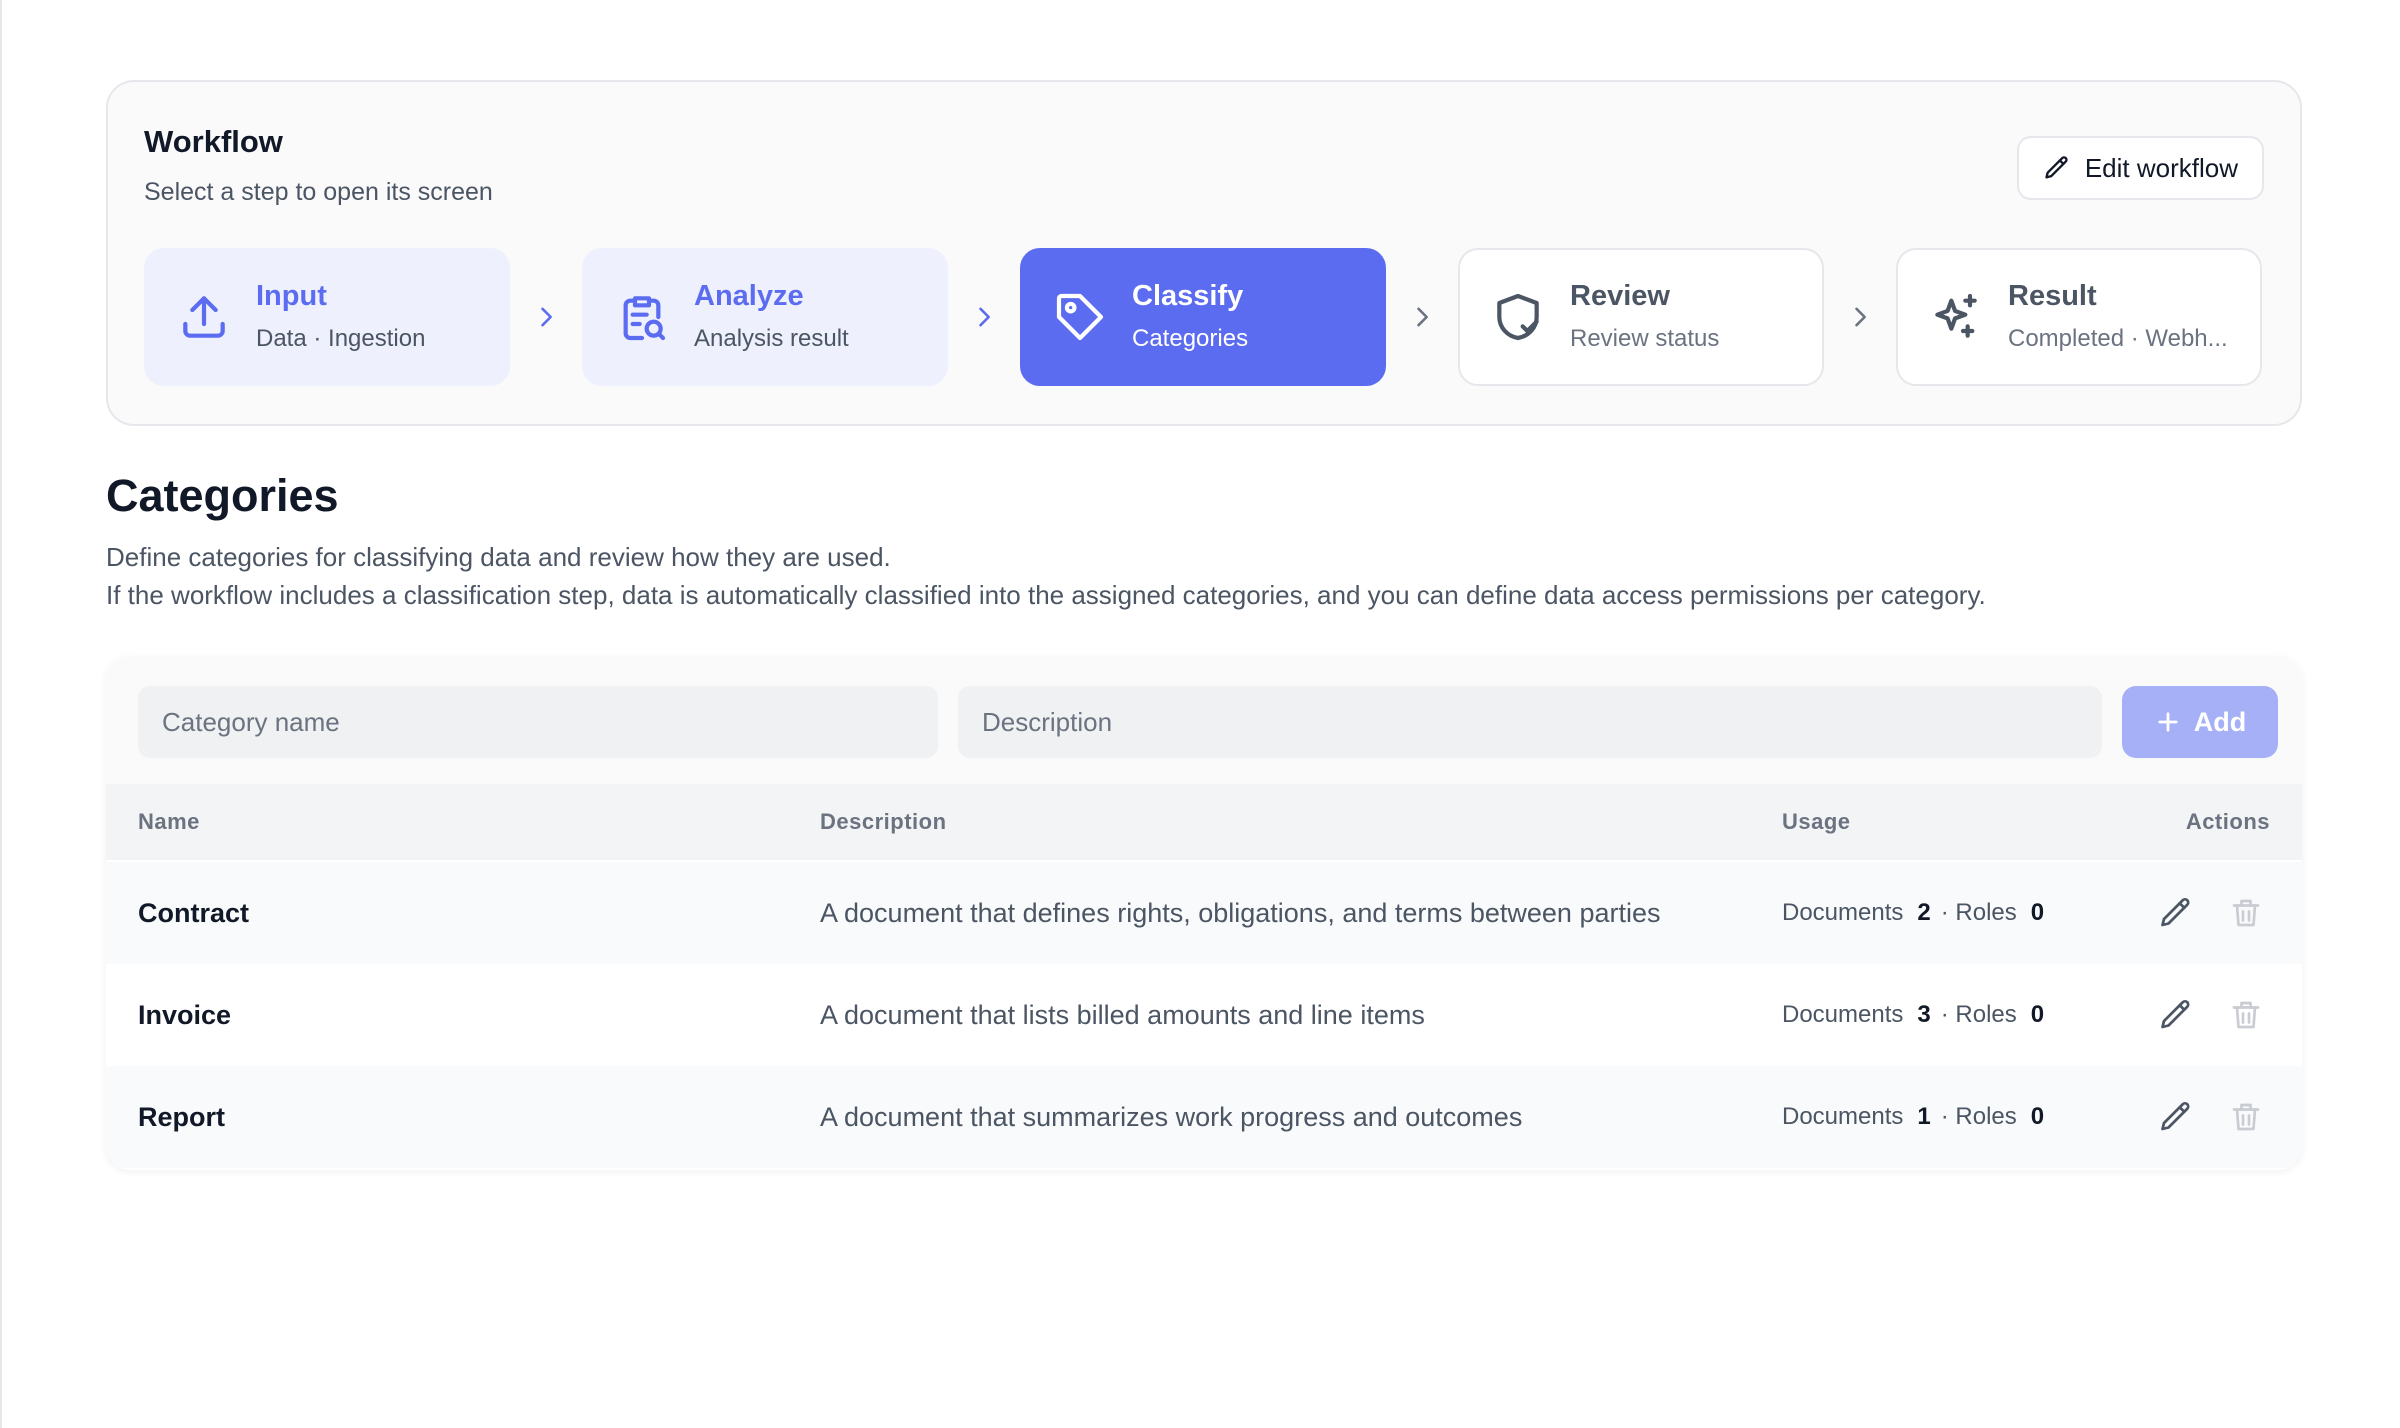  Describe the element at coordinates (2052, 296) in the screenshot. I see `step-label: Result` at that location.